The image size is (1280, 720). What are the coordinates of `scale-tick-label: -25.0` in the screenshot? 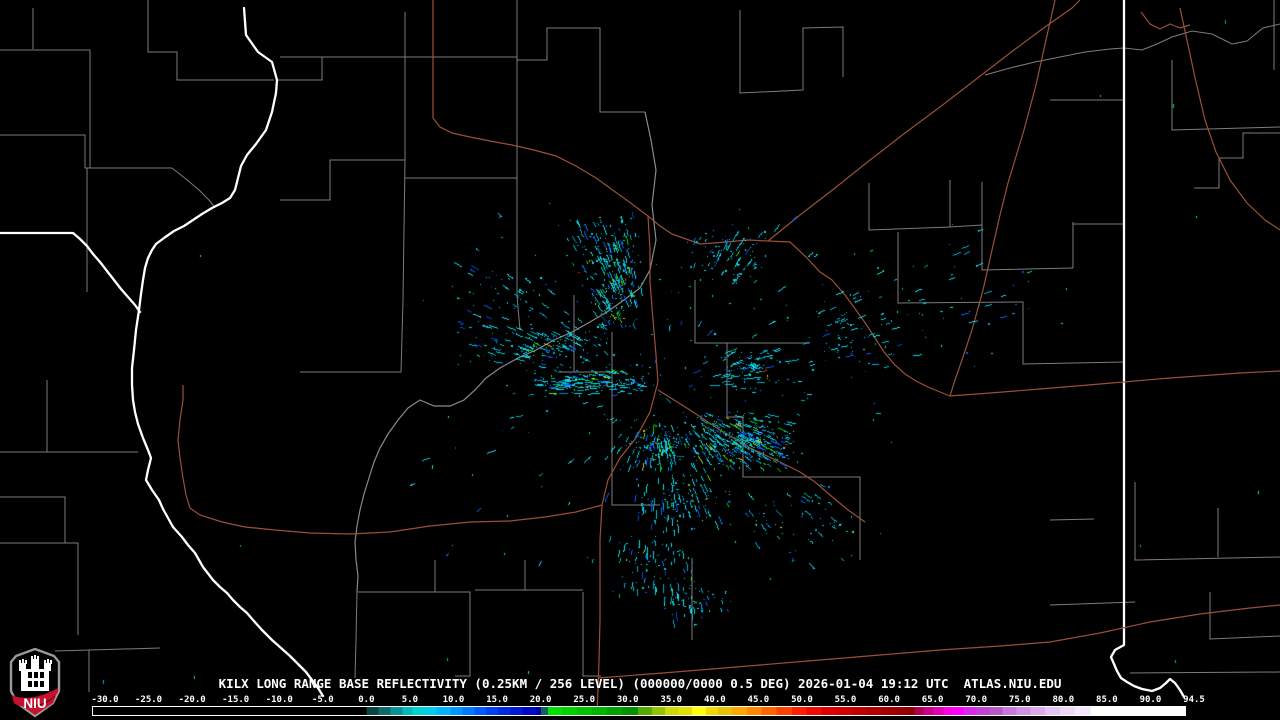 It's located at (149, 700).